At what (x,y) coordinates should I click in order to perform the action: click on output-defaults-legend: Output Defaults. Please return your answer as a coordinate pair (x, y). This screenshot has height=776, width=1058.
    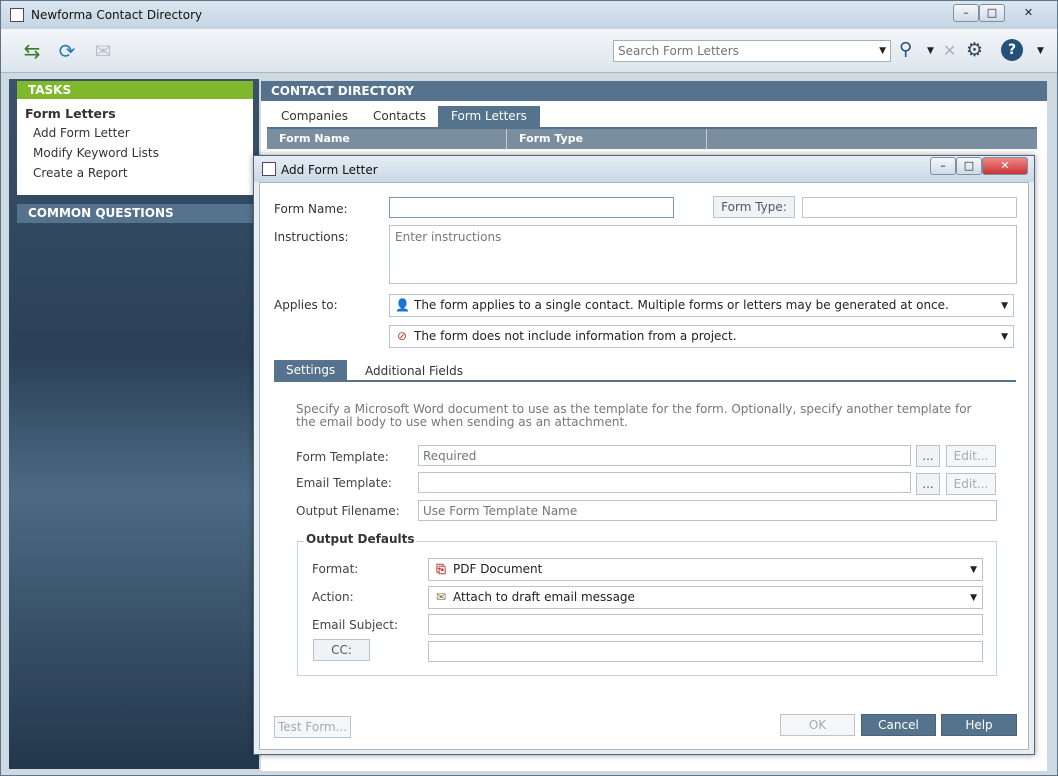
    Looking at the image, I should click on (360, 539).